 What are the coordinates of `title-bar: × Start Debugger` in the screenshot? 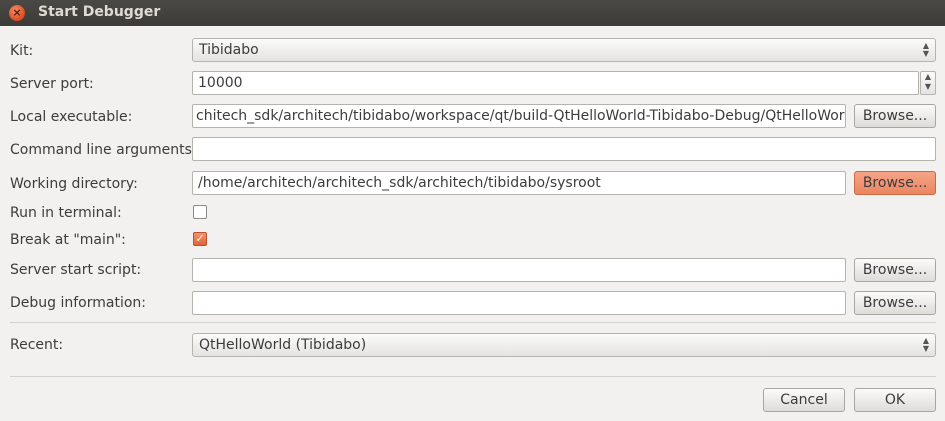 It's located at (472, 13).